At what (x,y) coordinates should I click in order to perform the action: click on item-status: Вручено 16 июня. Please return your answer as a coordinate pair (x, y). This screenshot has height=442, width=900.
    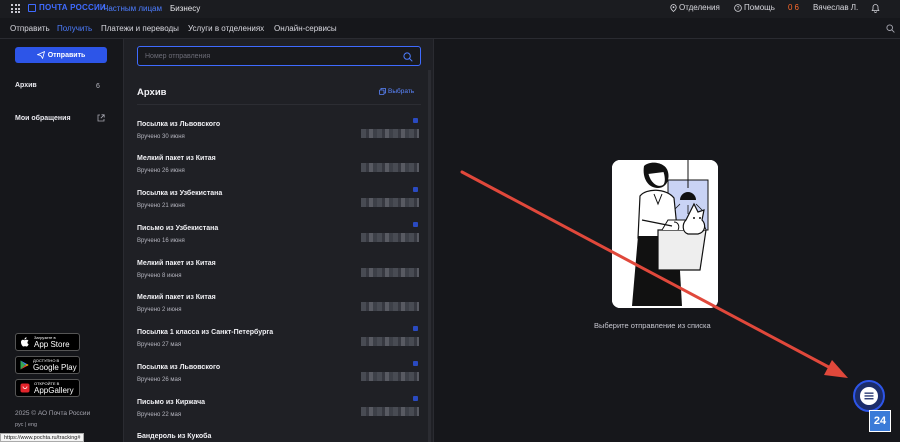
    Looking at the image, I should click on (161, 241).